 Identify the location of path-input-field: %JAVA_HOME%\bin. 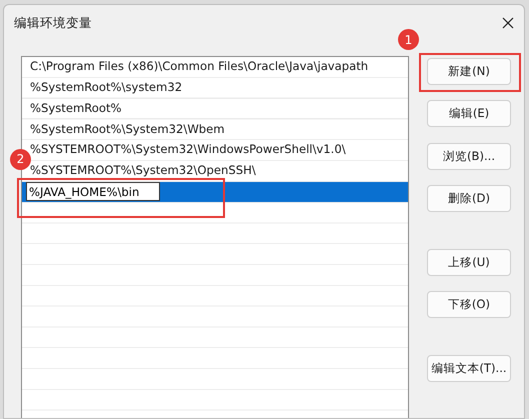
(93, 192).